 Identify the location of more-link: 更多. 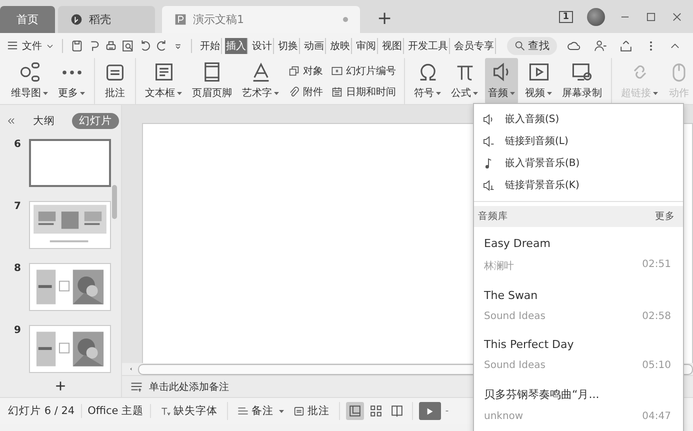
(665, 216).